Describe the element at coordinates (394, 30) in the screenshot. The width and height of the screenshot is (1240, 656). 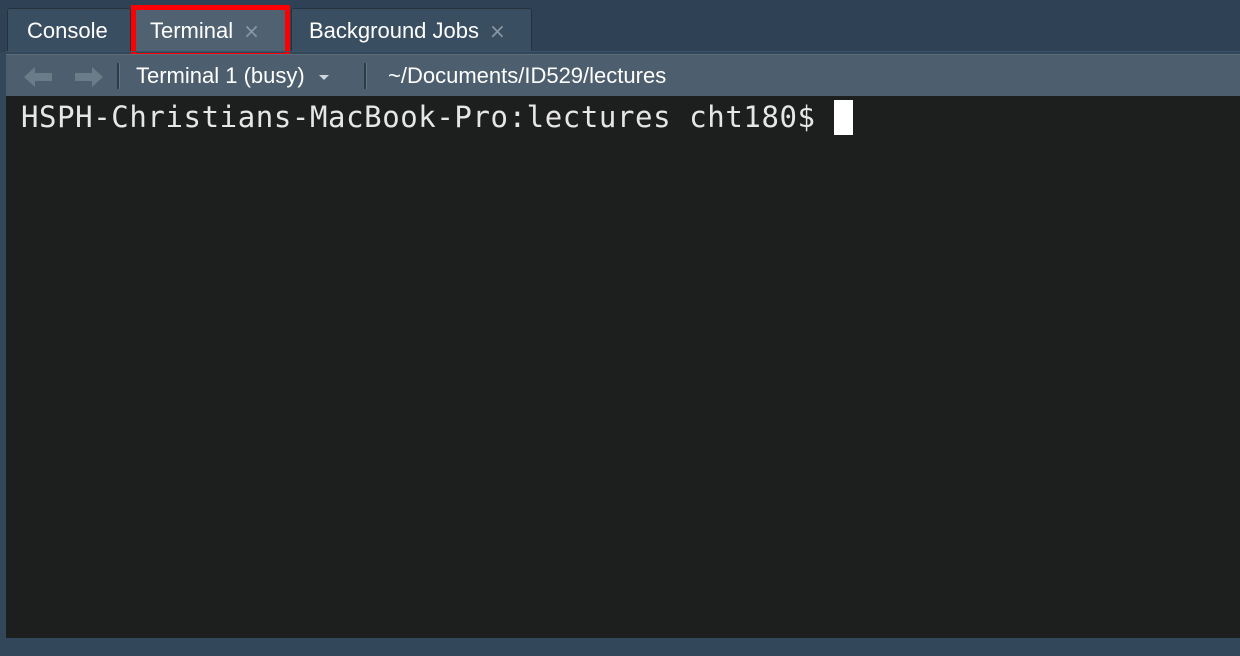
I see `tab-background-jobs-label: Background Jobs` at that location.